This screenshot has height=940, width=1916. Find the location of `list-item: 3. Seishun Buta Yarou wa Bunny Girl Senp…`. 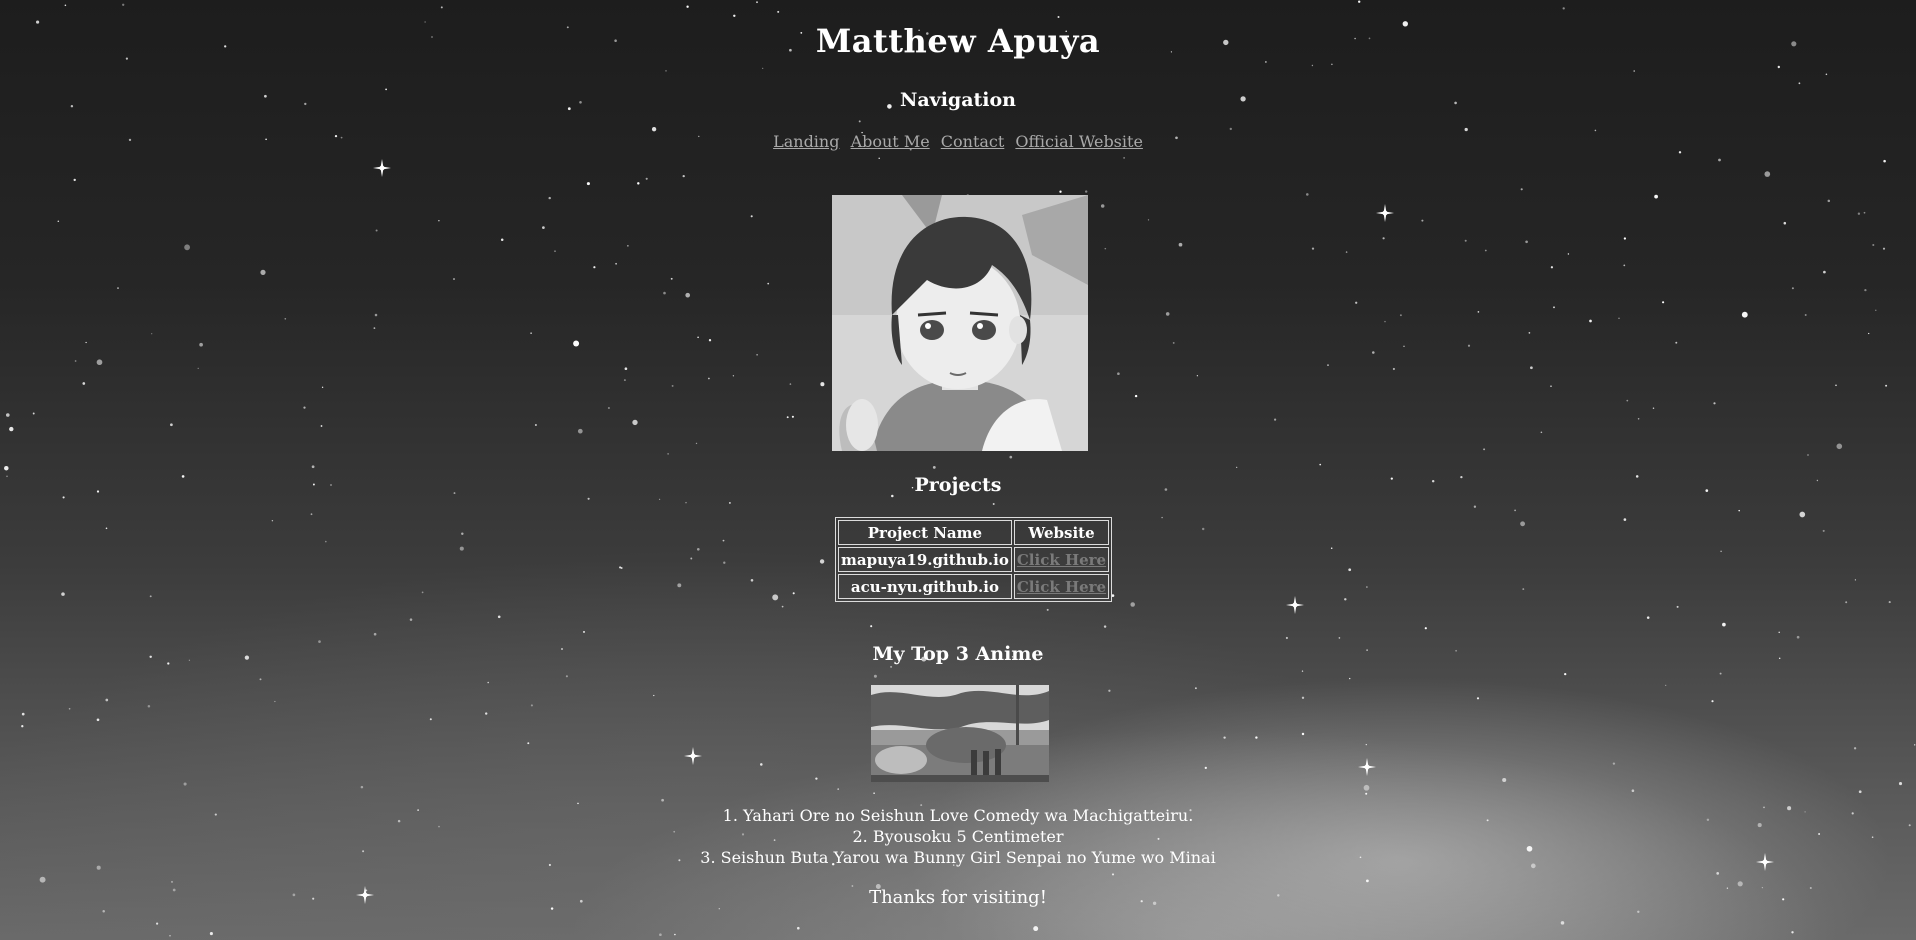

list-item: 3. Seishun Buta Yarou wa Bunny Girl Senp… is located at coordinates (958, 857).